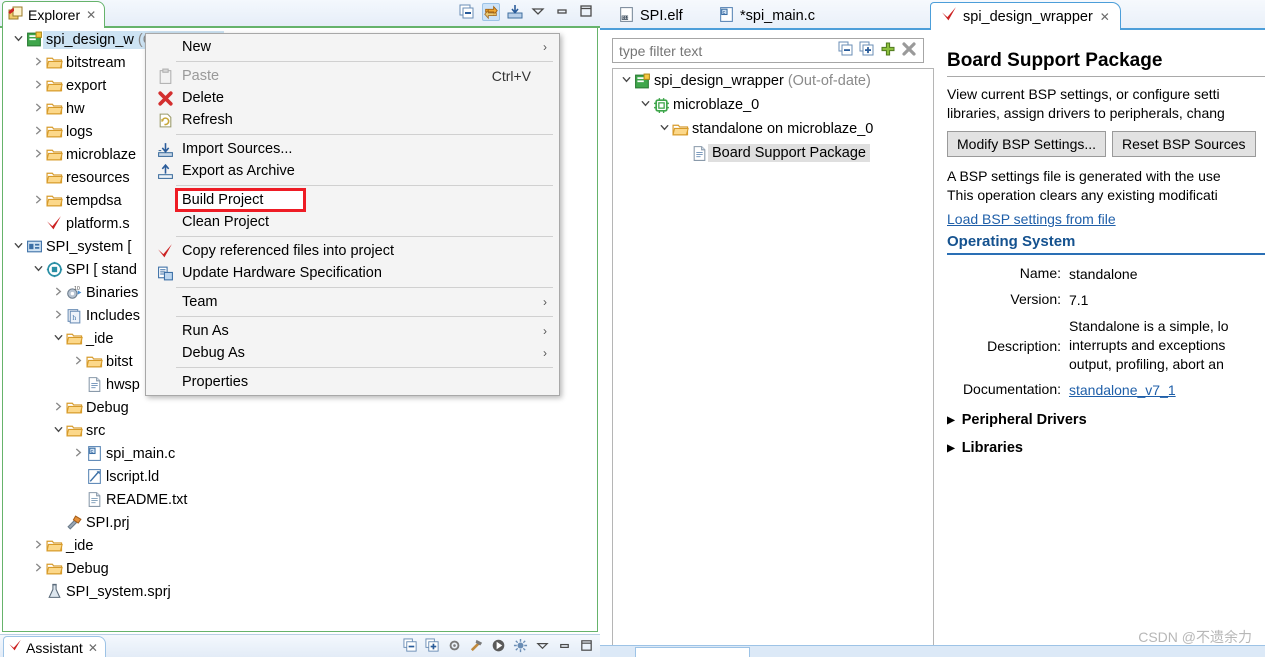 The image size is (1265, 657). I want to click on tab-explorer: Explorer ✕, so click(54, 14).